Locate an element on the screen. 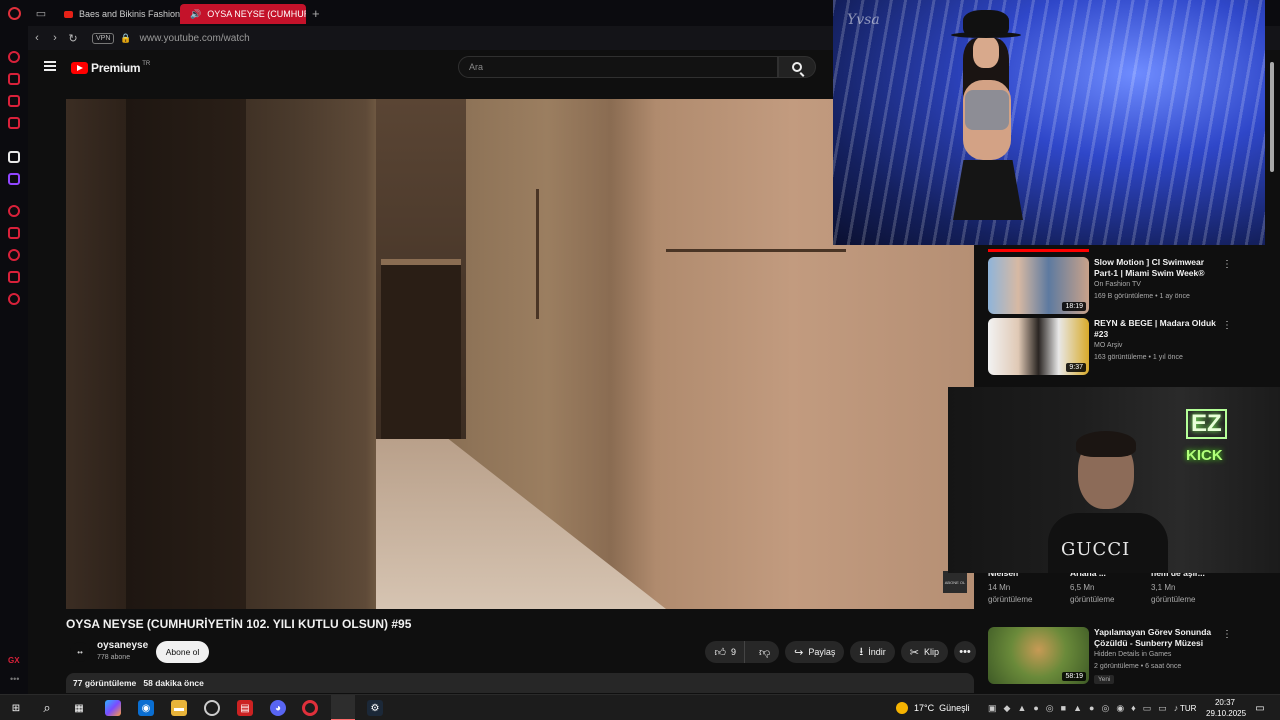  settings-icon is located at coordinates (14, 299).